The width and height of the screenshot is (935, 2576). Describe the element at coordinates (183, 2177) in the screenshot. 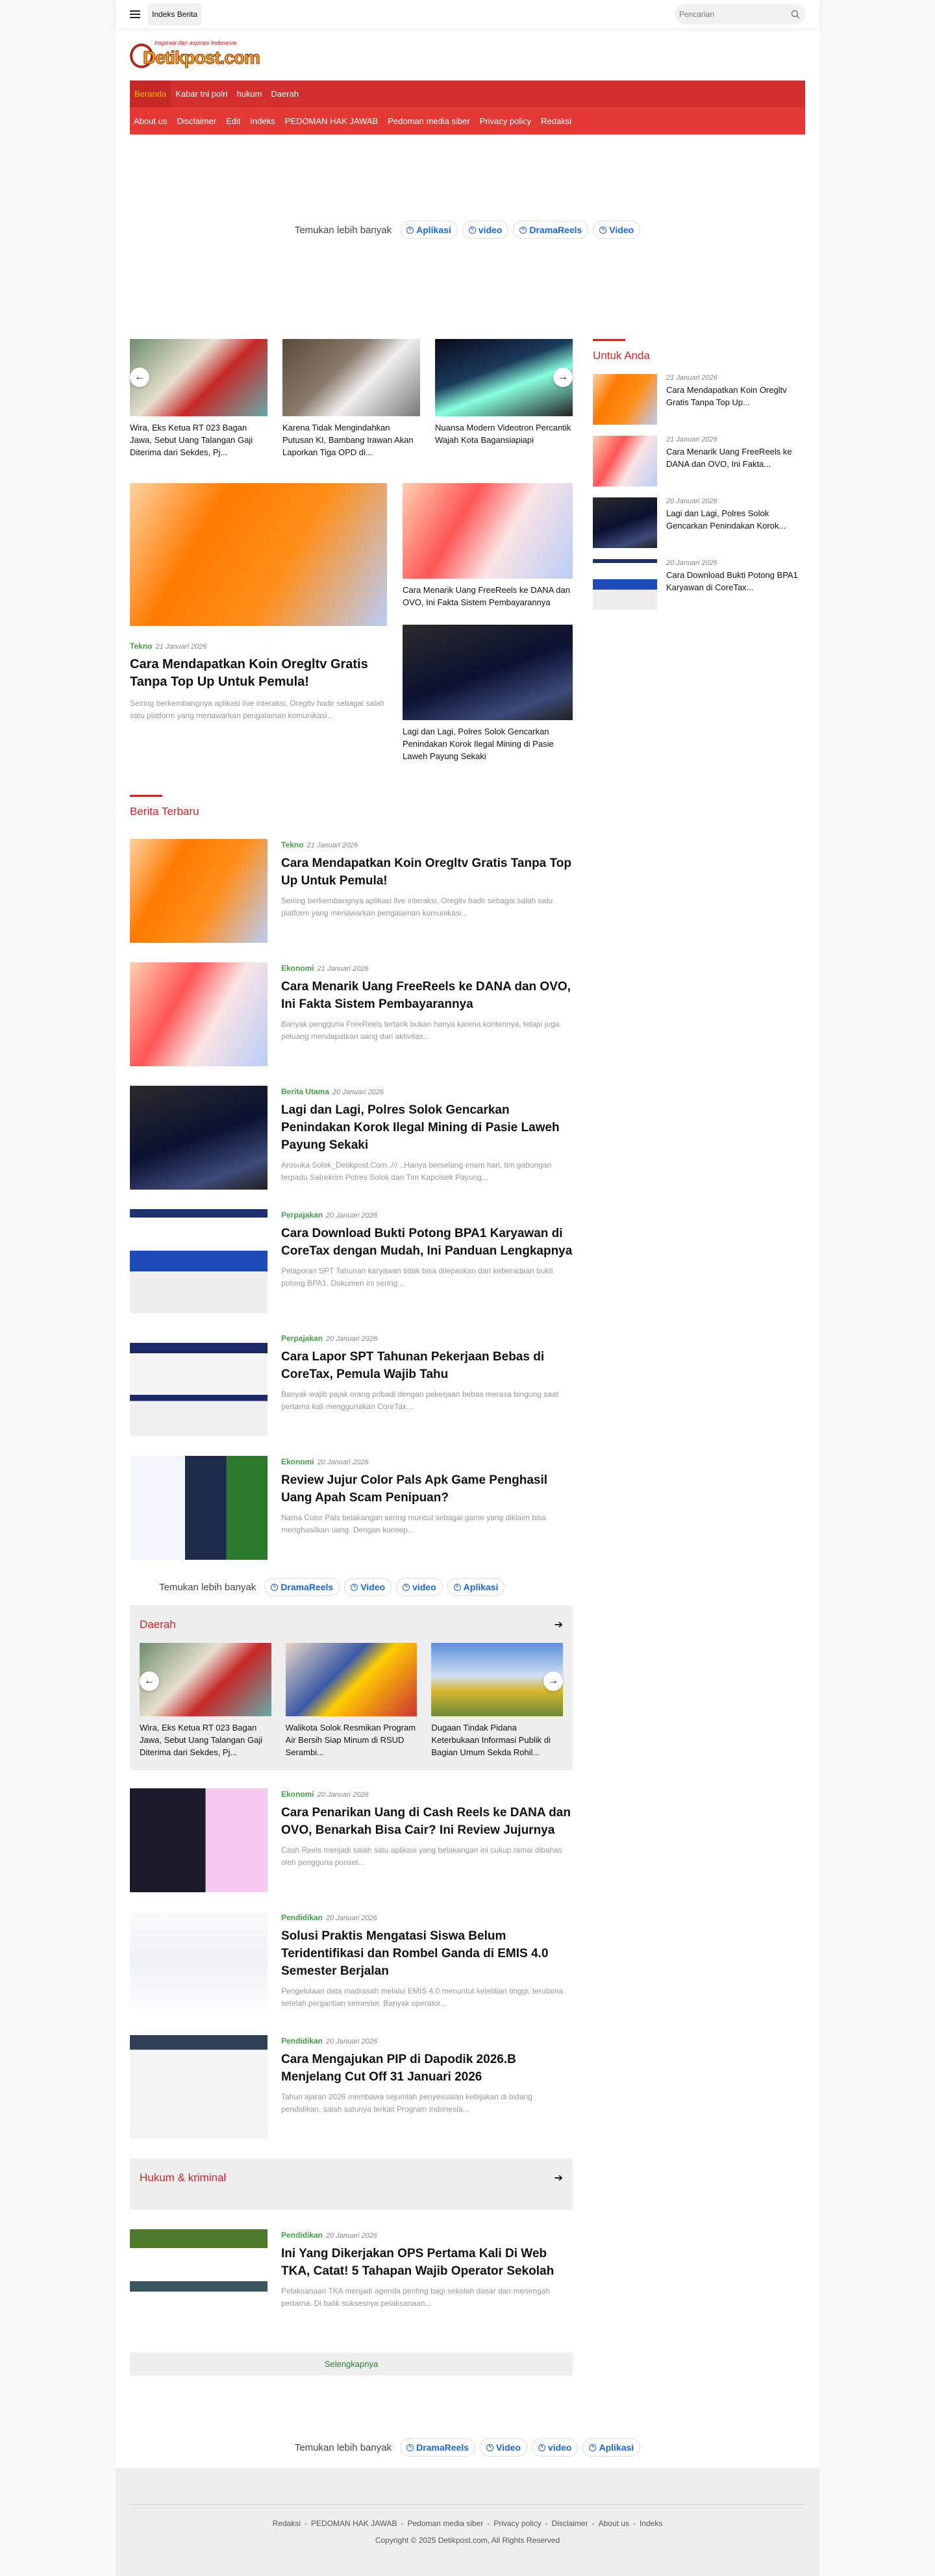

I see `section-title-hukum-kriminal: Hukum & kriminal` at that location.